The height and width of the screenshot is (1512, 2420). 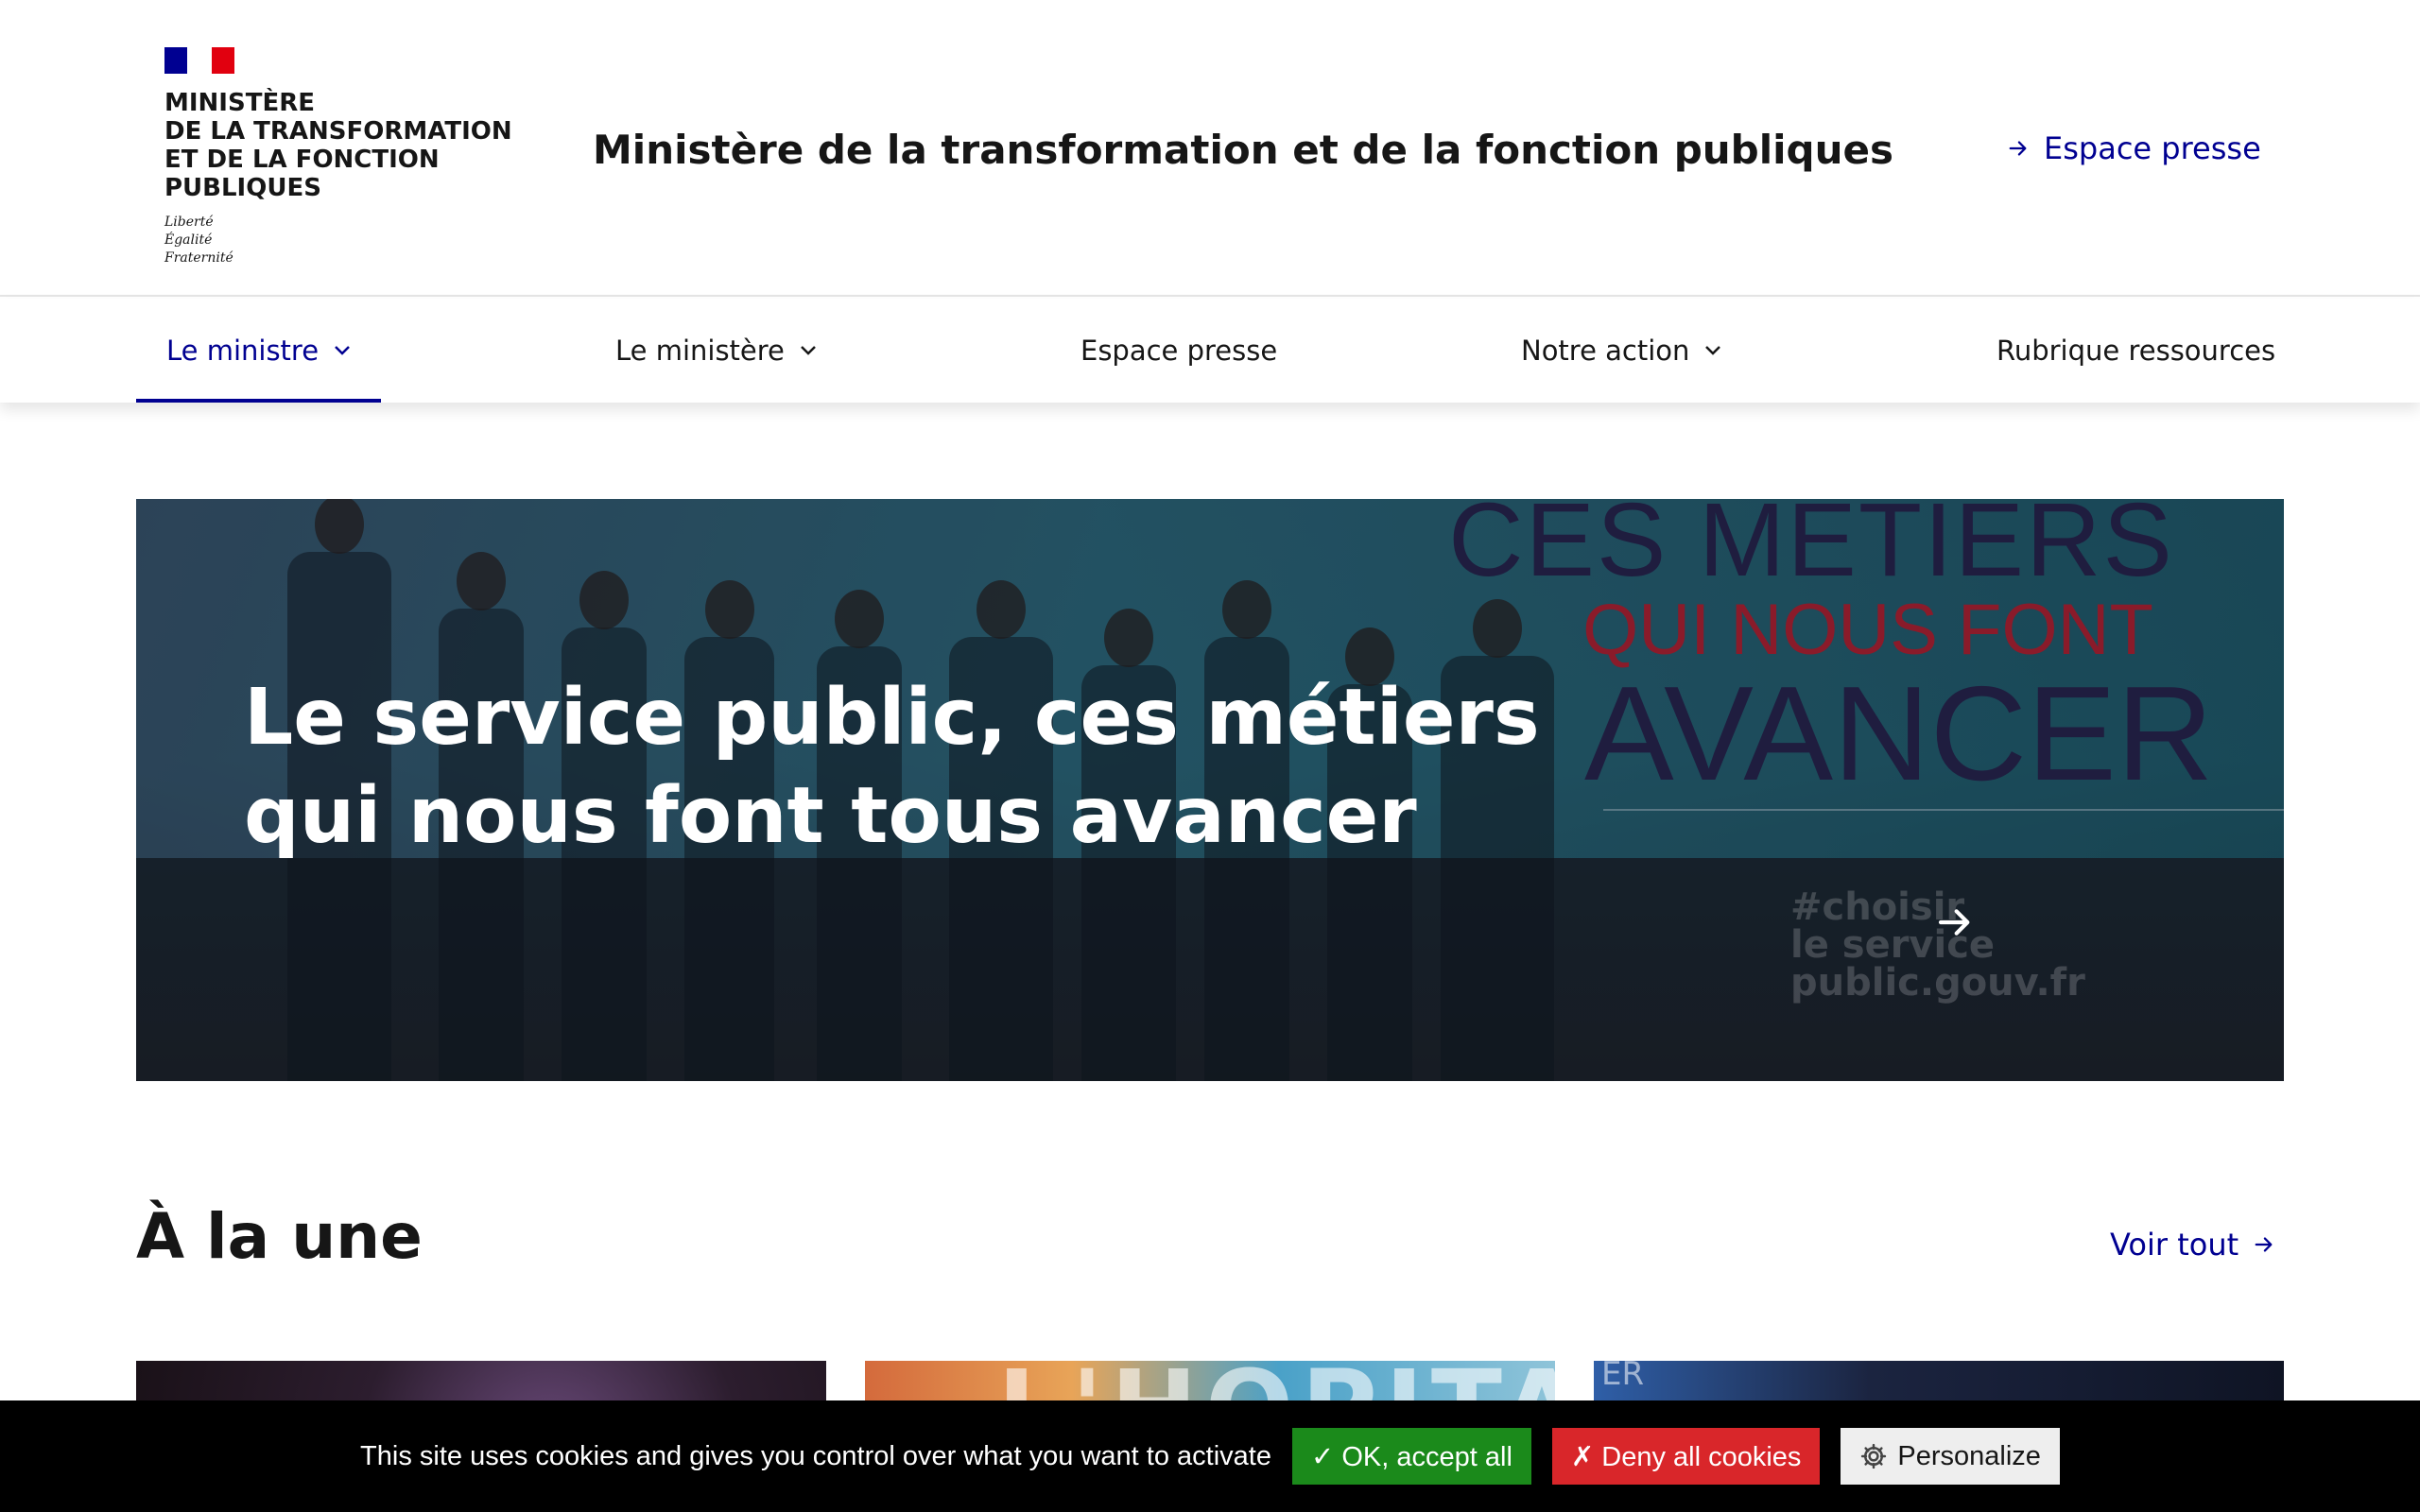 I want to click on gear-icon, so click(x=1874, y=1456).